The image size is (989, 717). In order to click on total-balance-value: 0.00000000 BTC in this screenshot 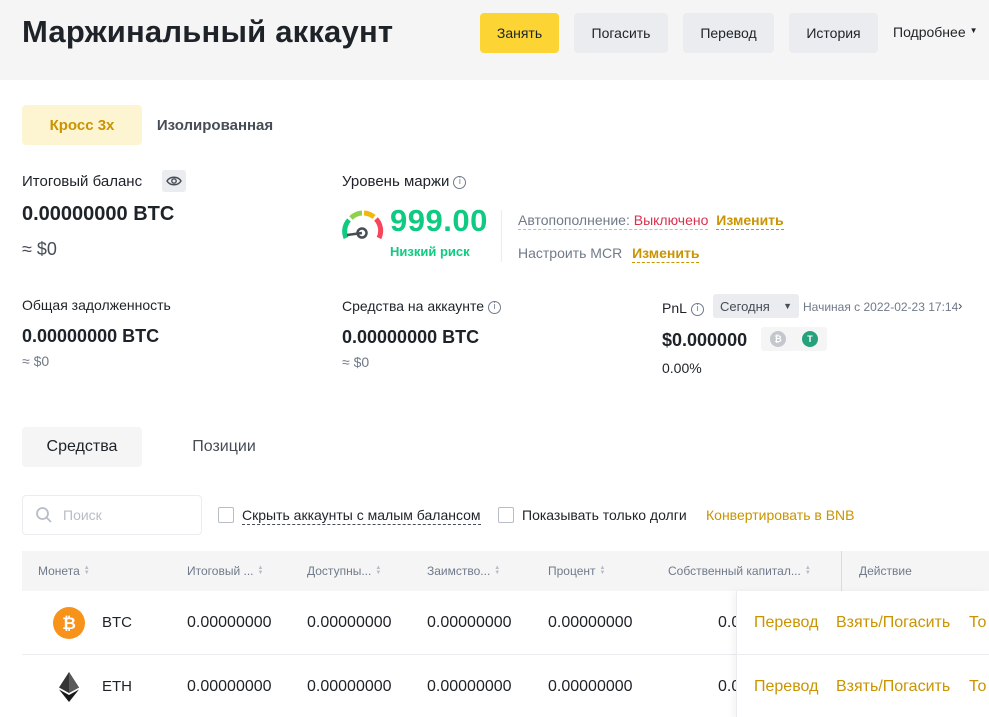, I will do `click(98, 214)`.